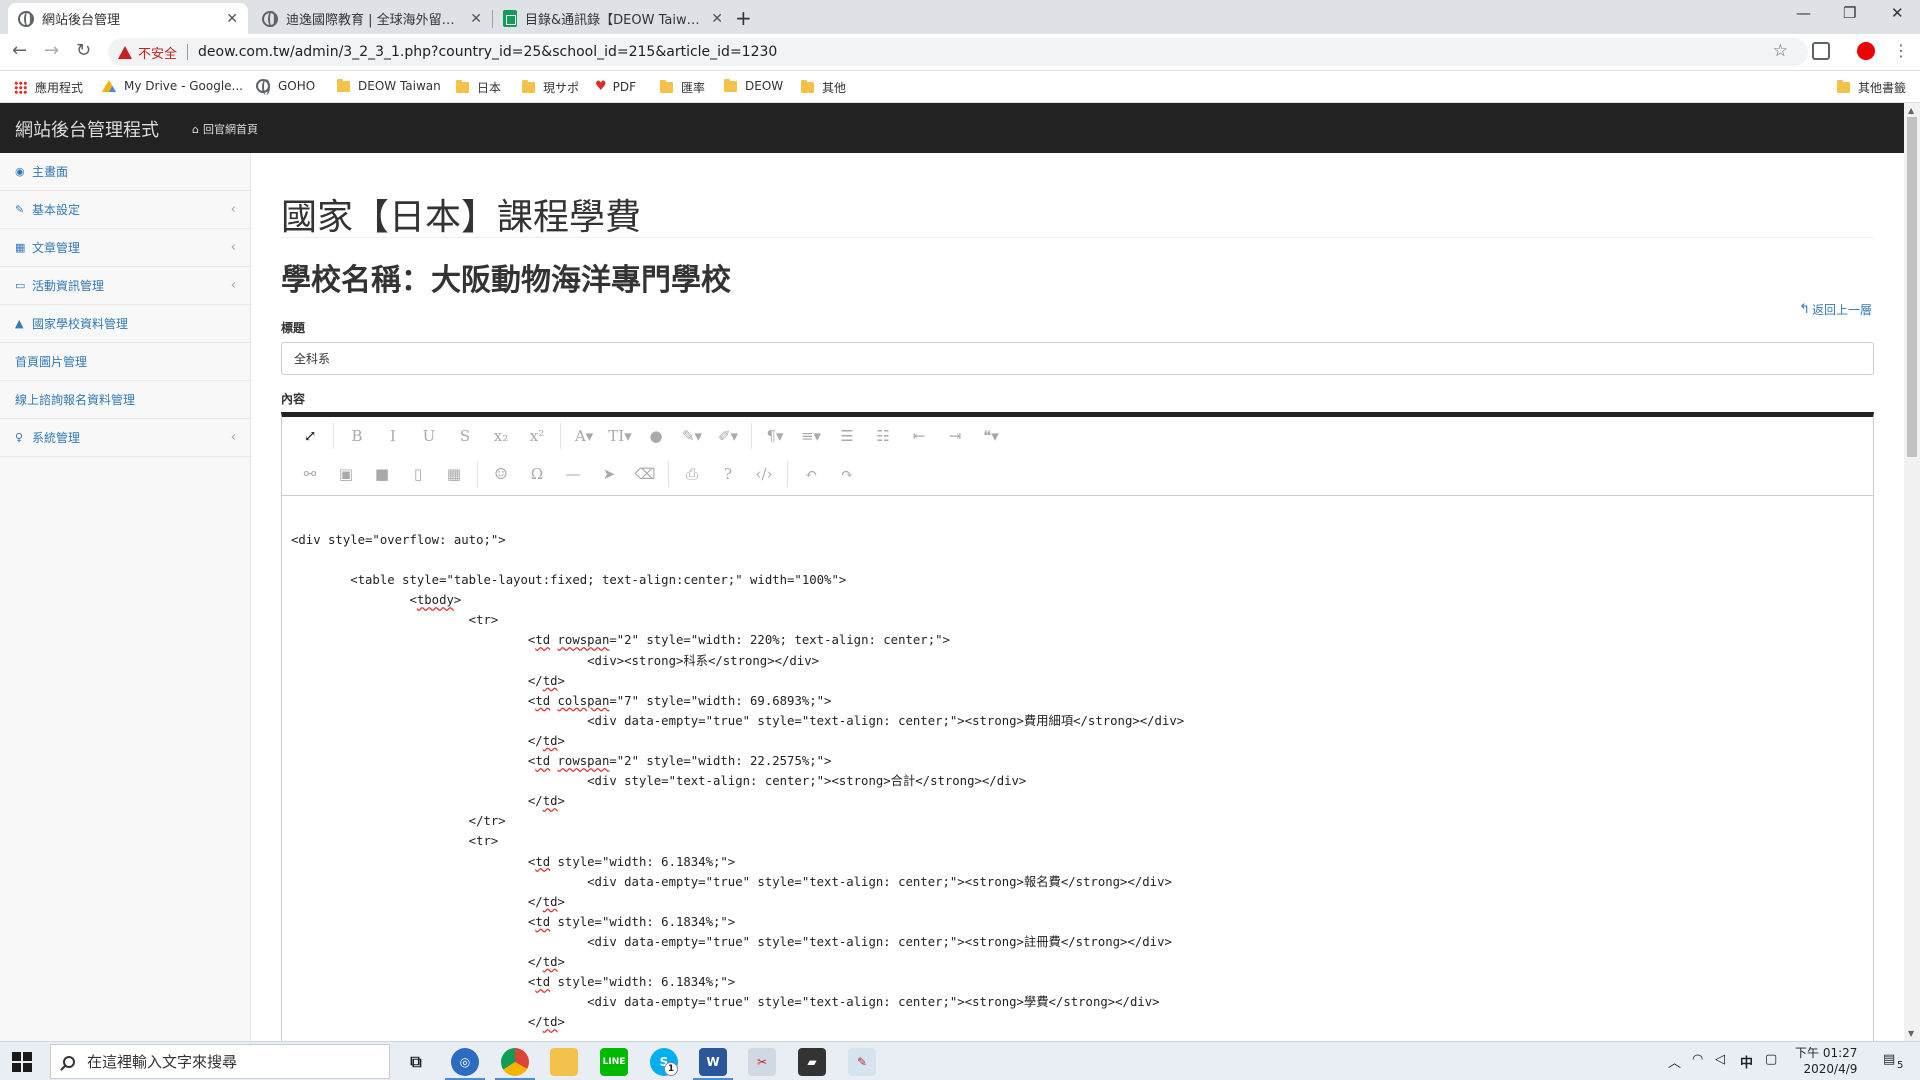 The image size is (1920, 1080). What do you see at coordinates (1771, 1059) in the screenshot?
I see `input-mode-icon: ▢` at bounding box center [1771, 1059].